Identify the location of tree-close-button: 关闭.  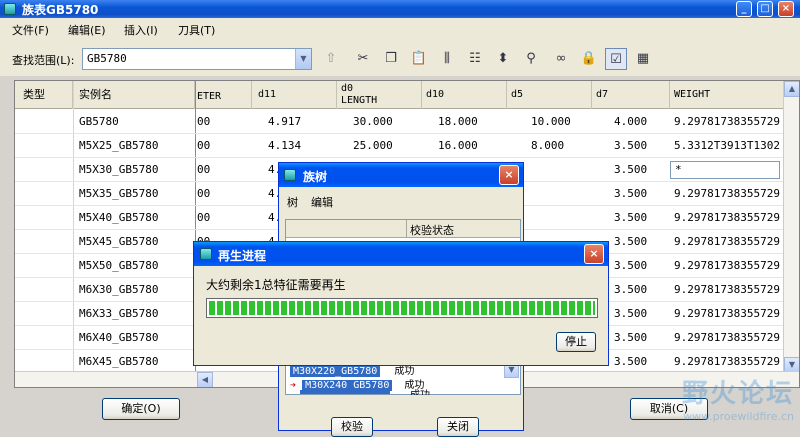
(458, 427).